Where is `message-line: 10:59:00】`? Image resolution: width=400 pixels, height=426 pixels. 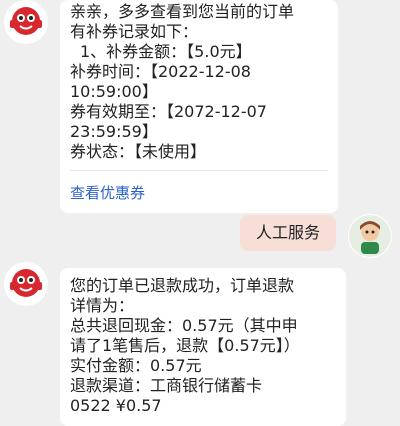
message-line: 10:59:00】 is located at coordinates (114, 91).